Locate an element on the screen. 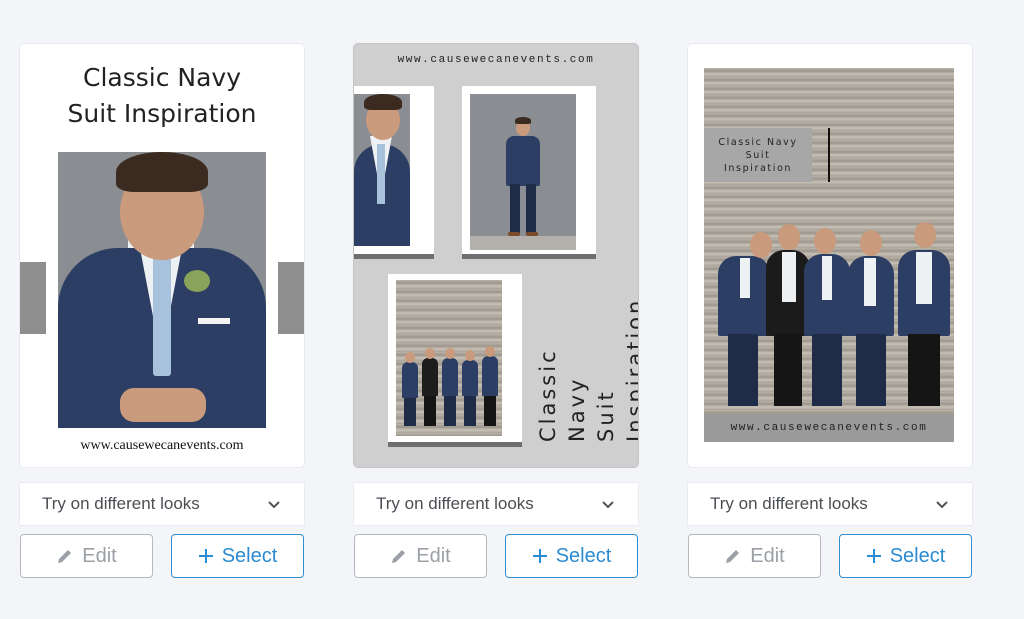 The image size is (1024, 619). card-title-line-2: Suit Inspiration is located at coordinates (162, 113).